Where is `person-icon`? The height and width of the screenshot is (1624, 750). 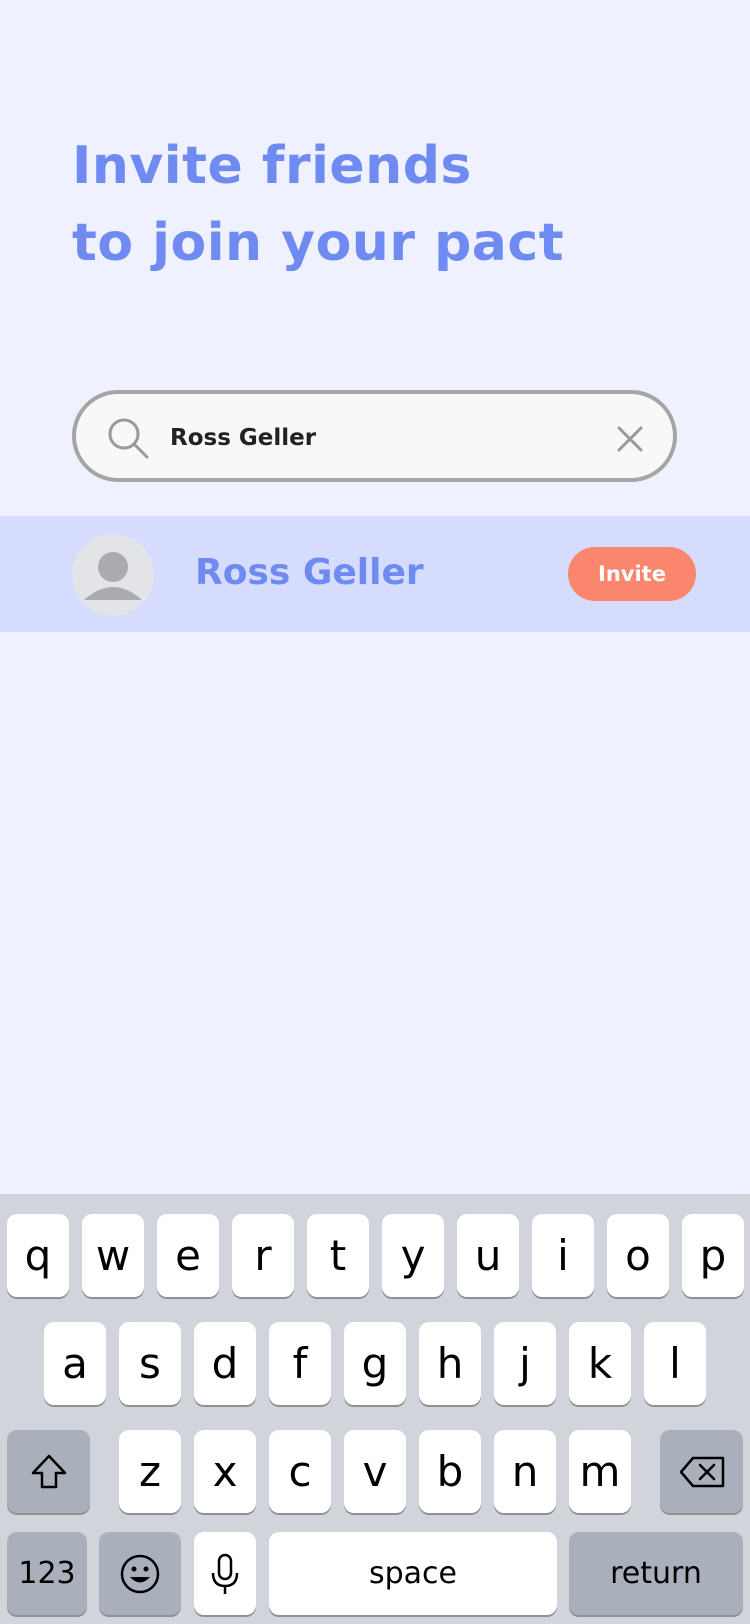 person-icon is located at coordinates (113, 576).